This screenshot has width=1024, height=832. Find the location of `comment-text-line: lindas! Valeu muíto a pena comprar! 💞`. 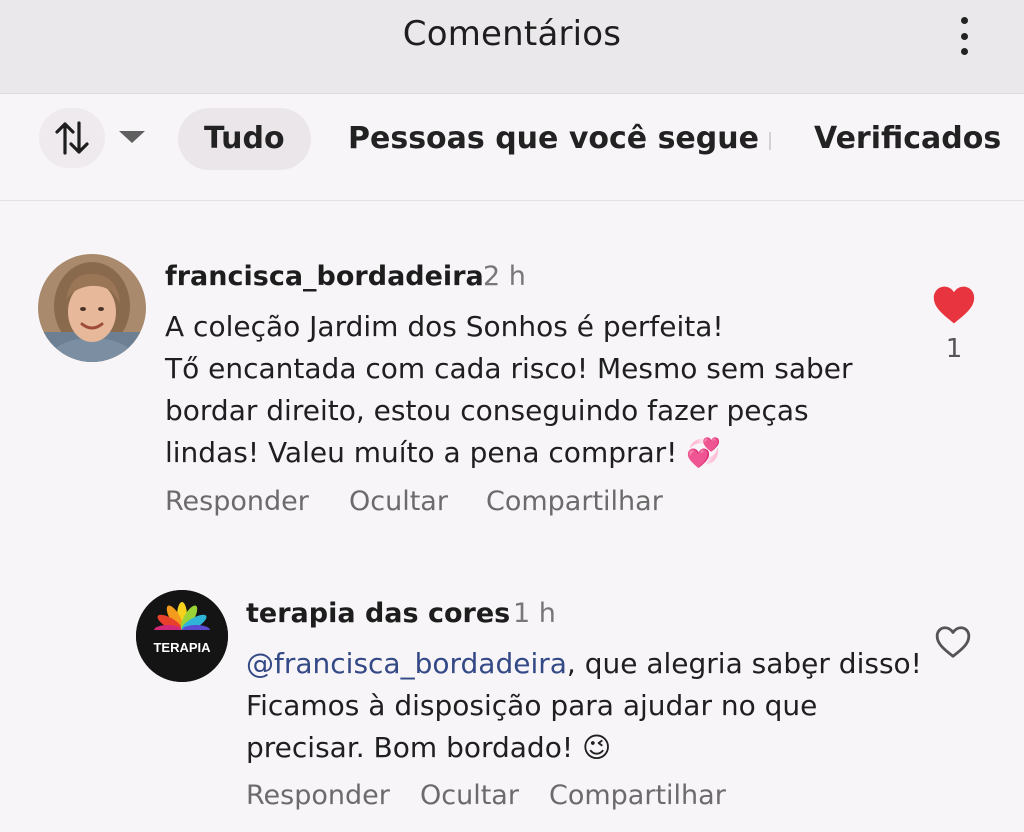

comment-text-line: lindas! Valeu muíto a pena comprar! 💞 is located at coordinates (443, 452).